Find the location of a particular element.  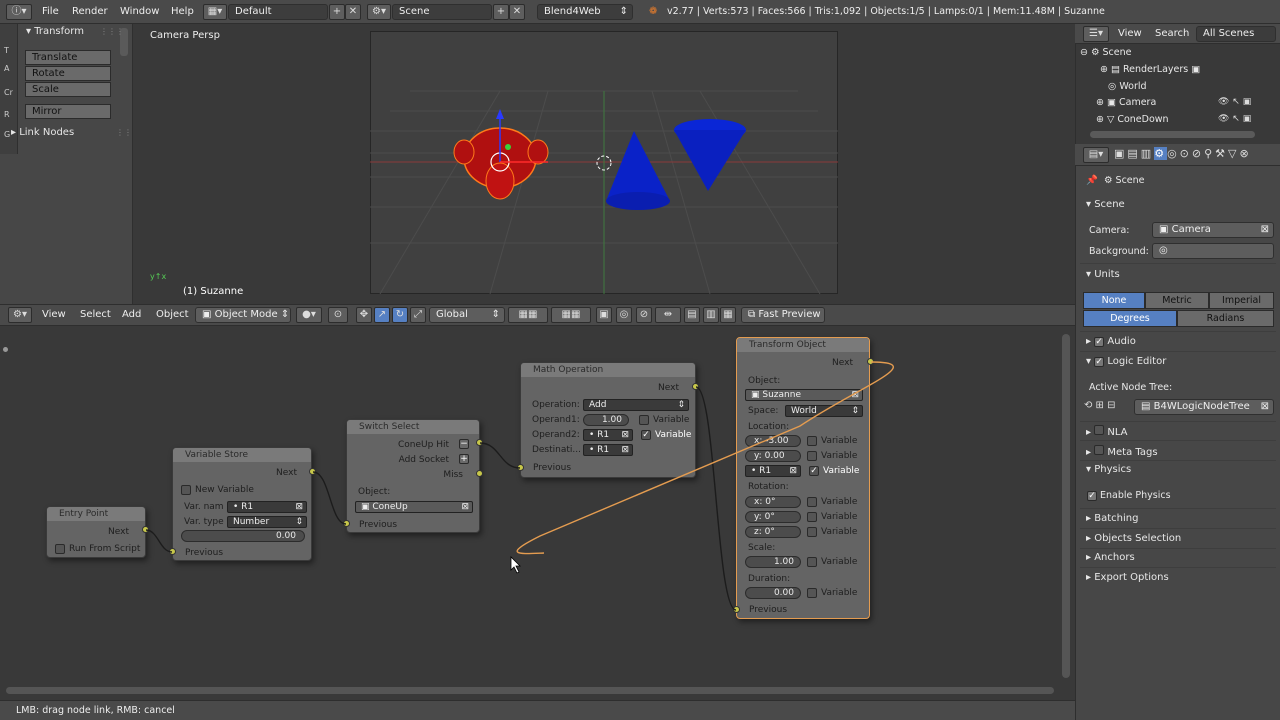

outliner-item-world: ◎ World is located at coordinates (1127, 86).